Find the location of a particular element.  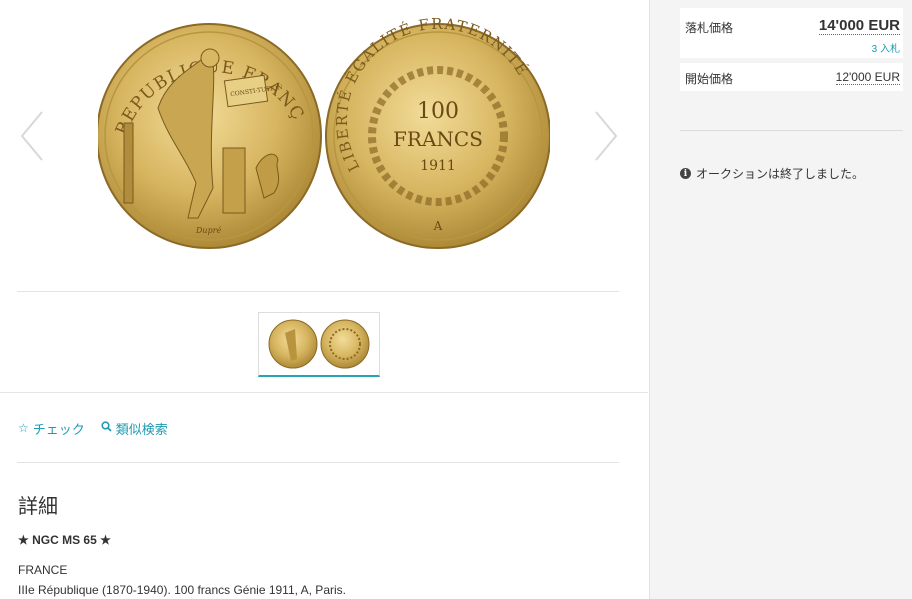

start-price-box: 開始価格 12'000 EUR is located at coordinates (791, 77).